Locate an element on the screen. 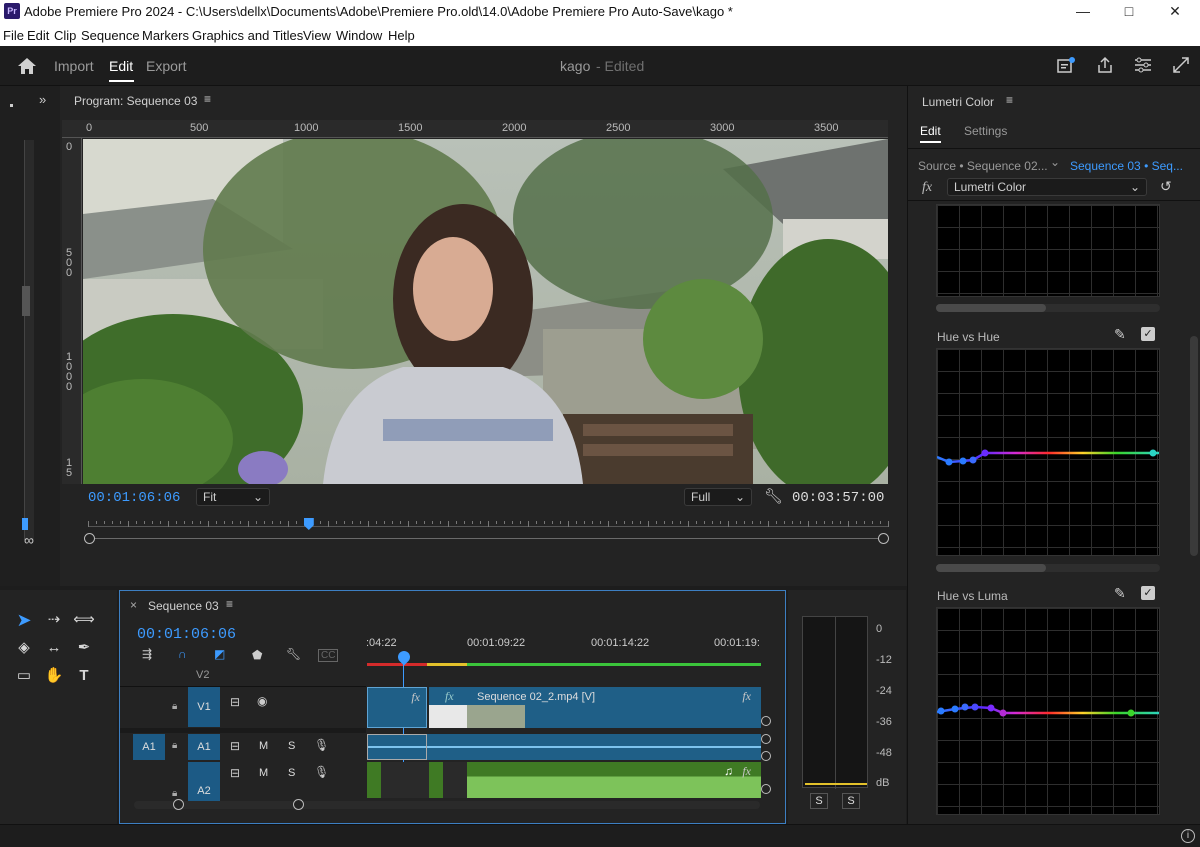  tab-export: Export is located at coordinates (166, 66).